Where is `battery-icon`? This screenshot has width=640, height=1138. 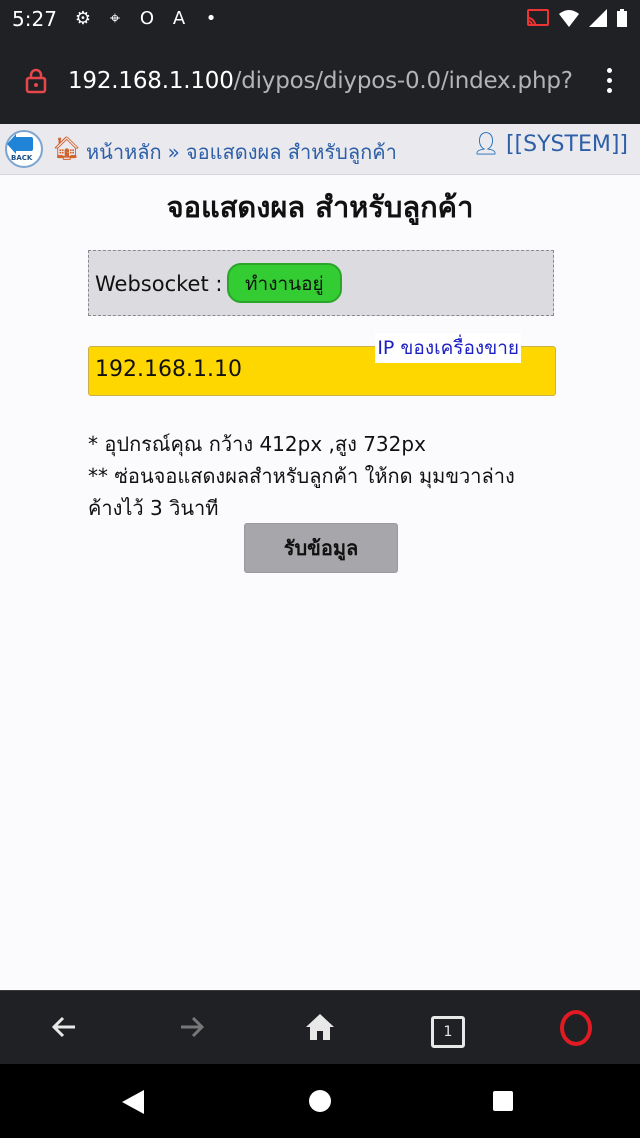
battery-icon is located at coordinates (622, 19).